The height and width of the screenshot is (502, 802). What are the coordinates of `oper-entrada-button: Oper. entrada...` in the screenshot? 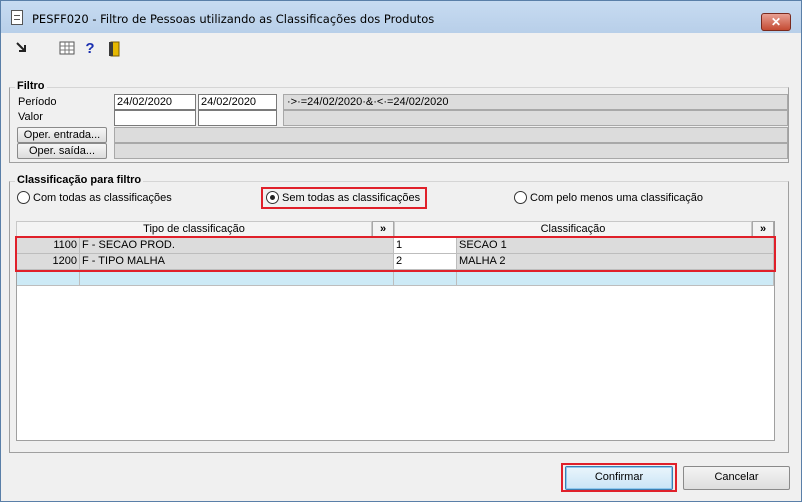 It's located at (62, 135).